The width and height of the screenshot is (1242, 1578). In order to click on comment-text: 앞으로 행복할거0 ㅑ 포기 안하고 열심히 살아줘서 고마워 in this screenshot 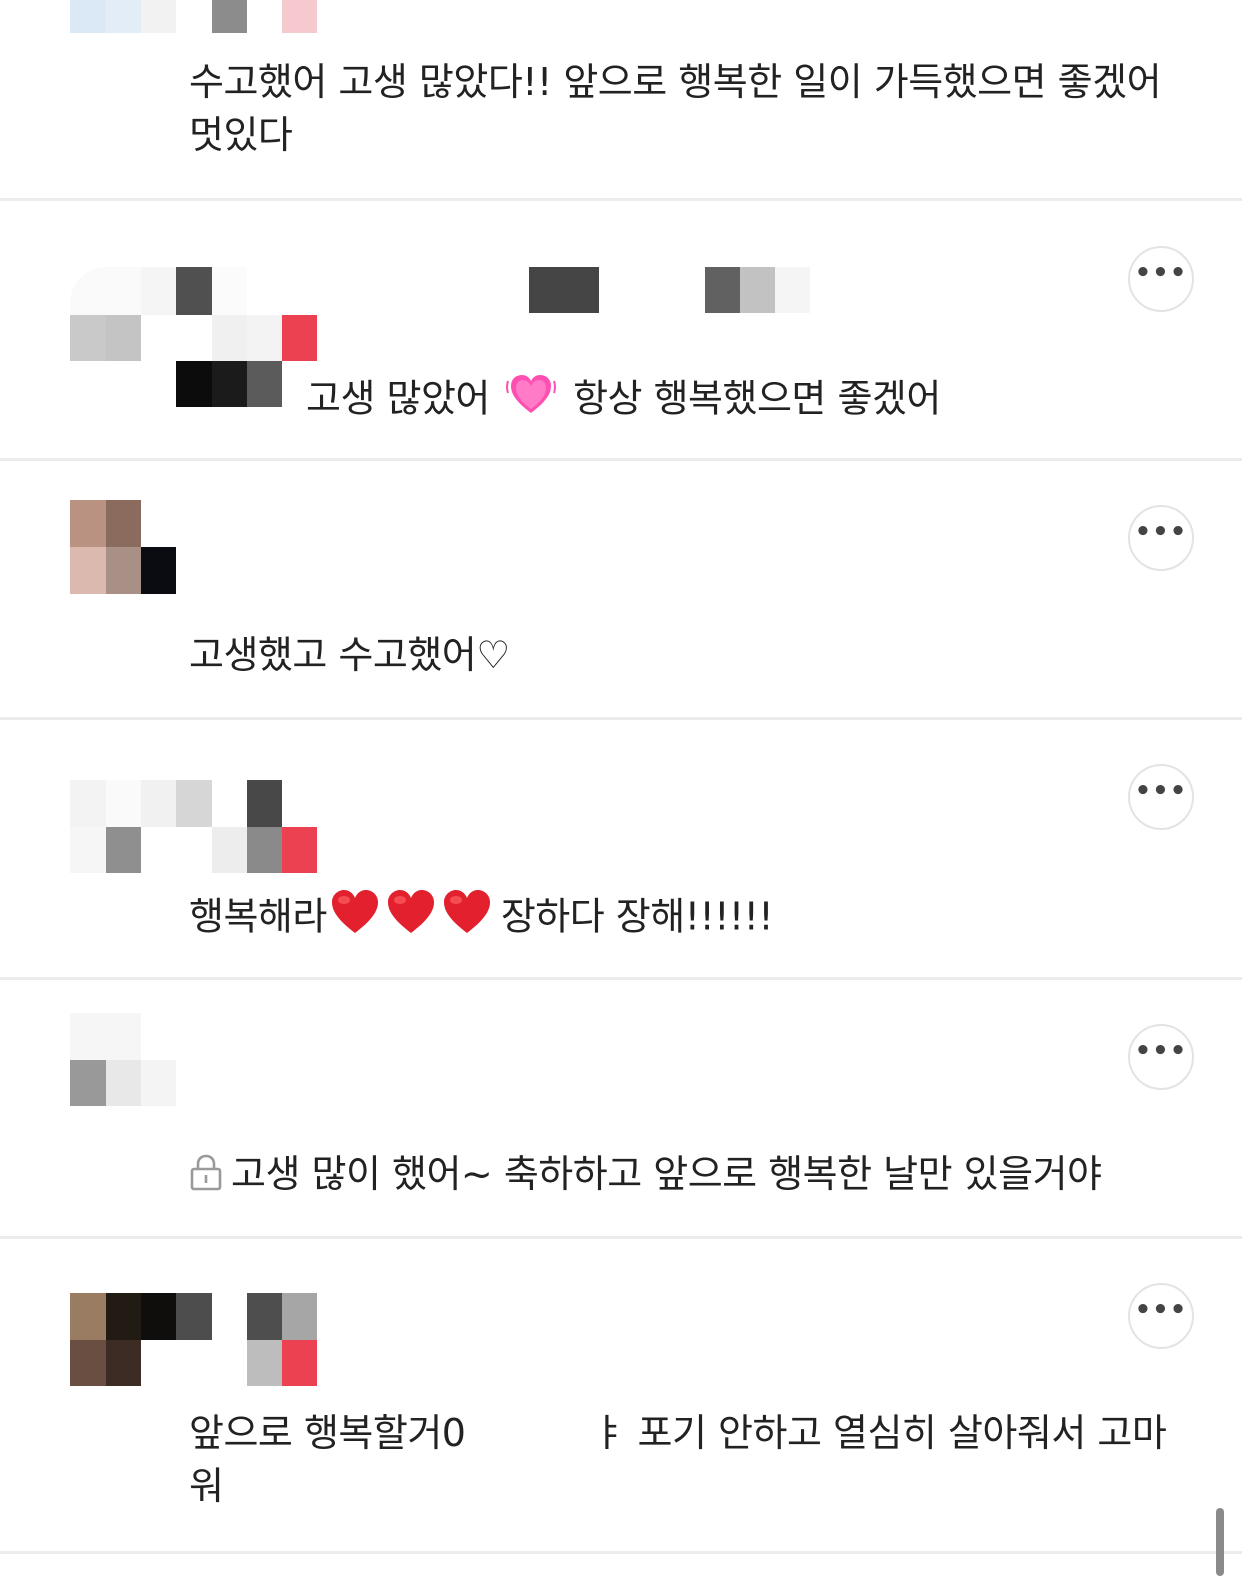, I will do `click(684, 1460)`.